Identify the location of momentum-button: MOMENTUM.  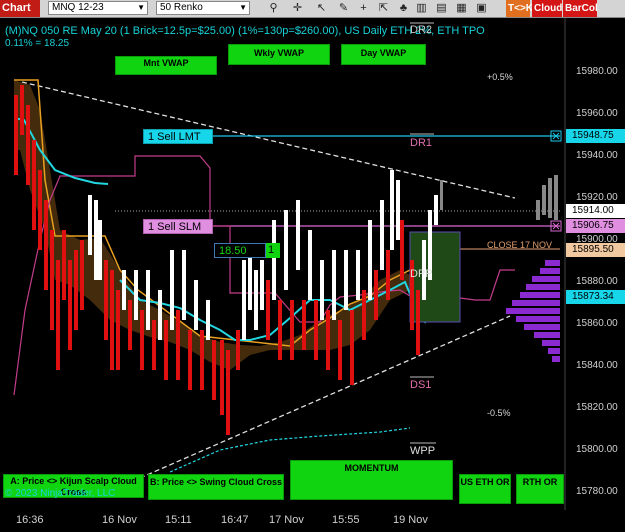
(371, 480).